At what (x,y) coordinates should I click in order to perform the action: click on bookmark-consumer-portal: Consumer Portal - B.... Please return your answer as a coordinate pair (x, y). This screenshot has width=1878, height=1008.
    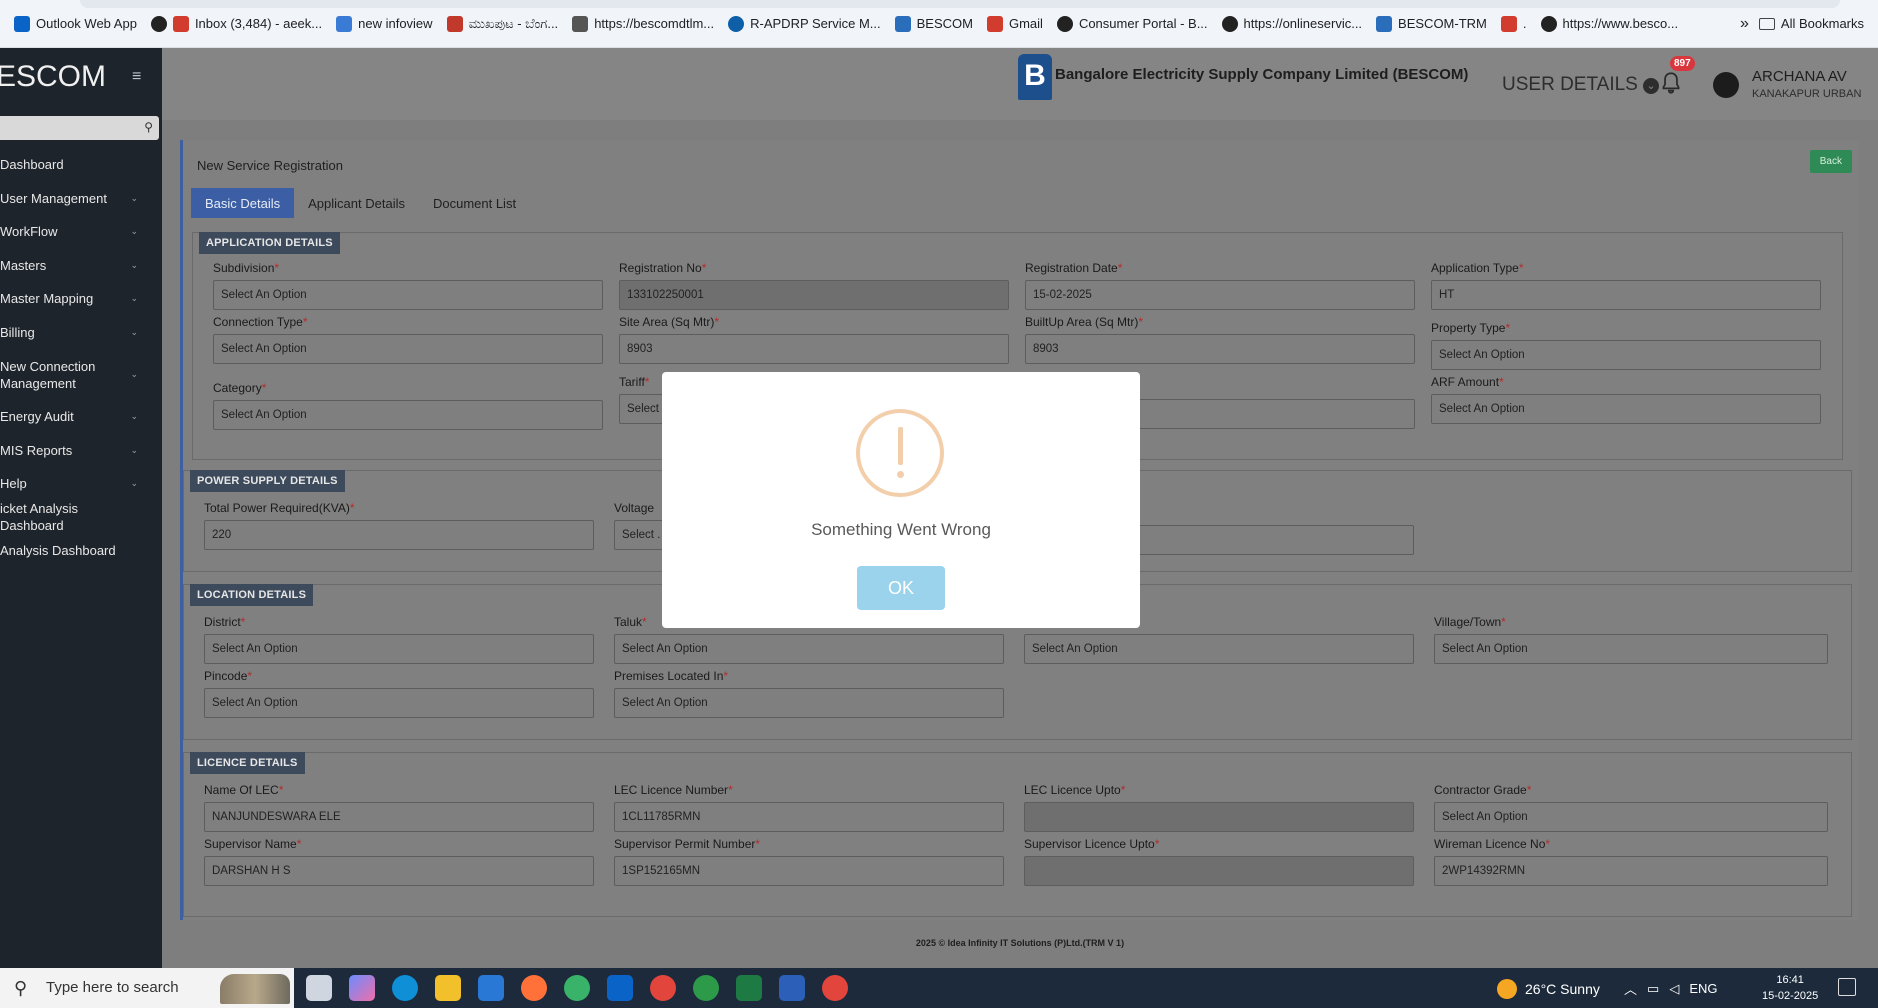
    Looking at the image, I should click on (1132, 23).